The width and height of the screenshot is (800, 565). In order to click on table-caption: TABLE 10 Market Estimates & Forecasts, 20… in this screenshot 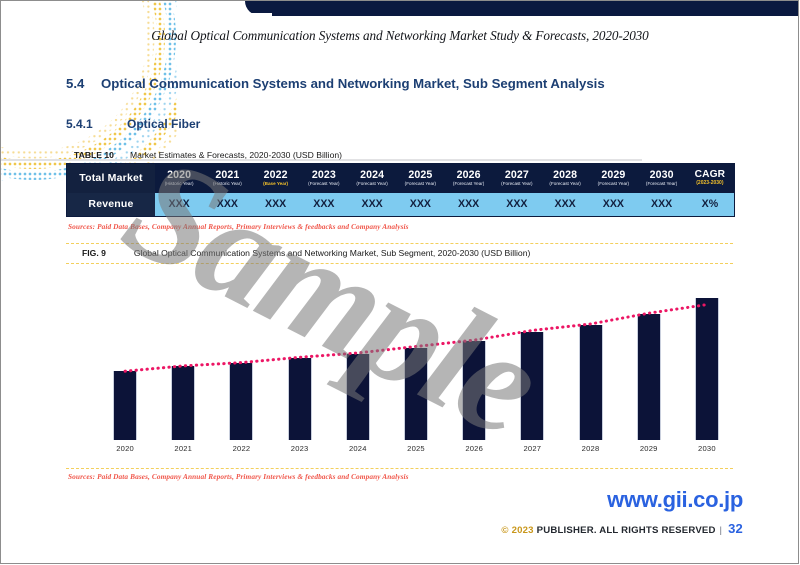, I will do `click(208, 155)`.